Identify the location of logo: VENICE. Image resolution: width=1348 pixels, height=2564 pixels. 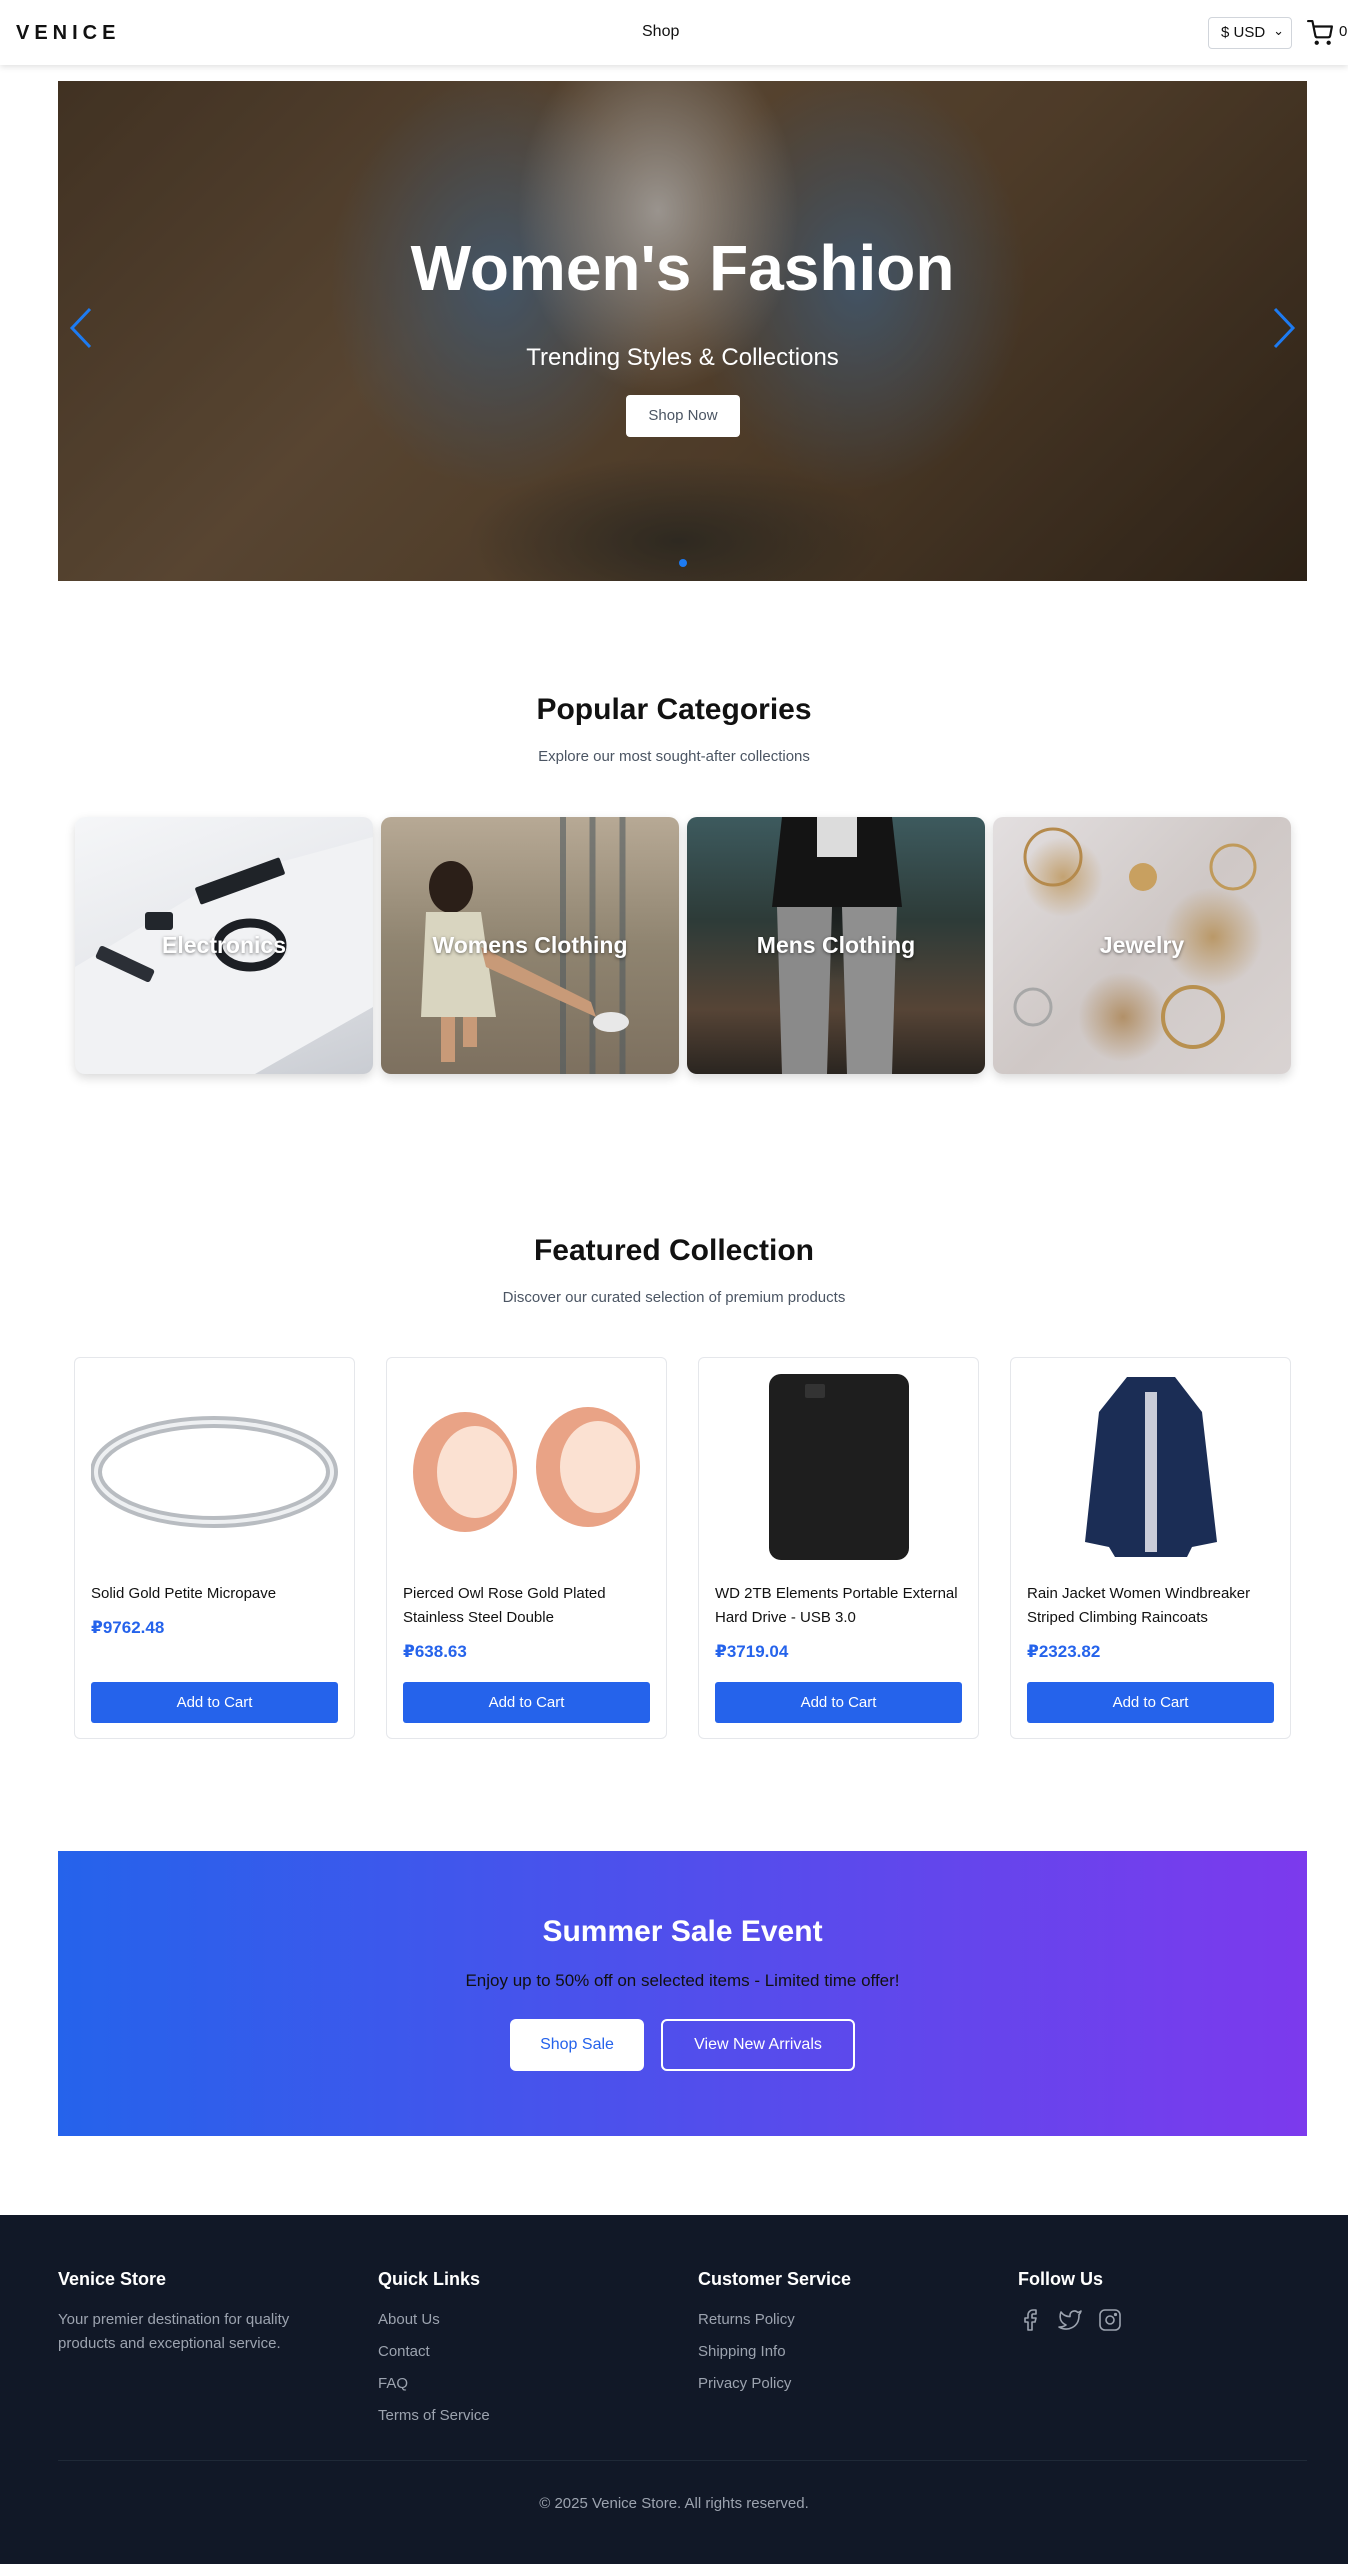
(68, 33).